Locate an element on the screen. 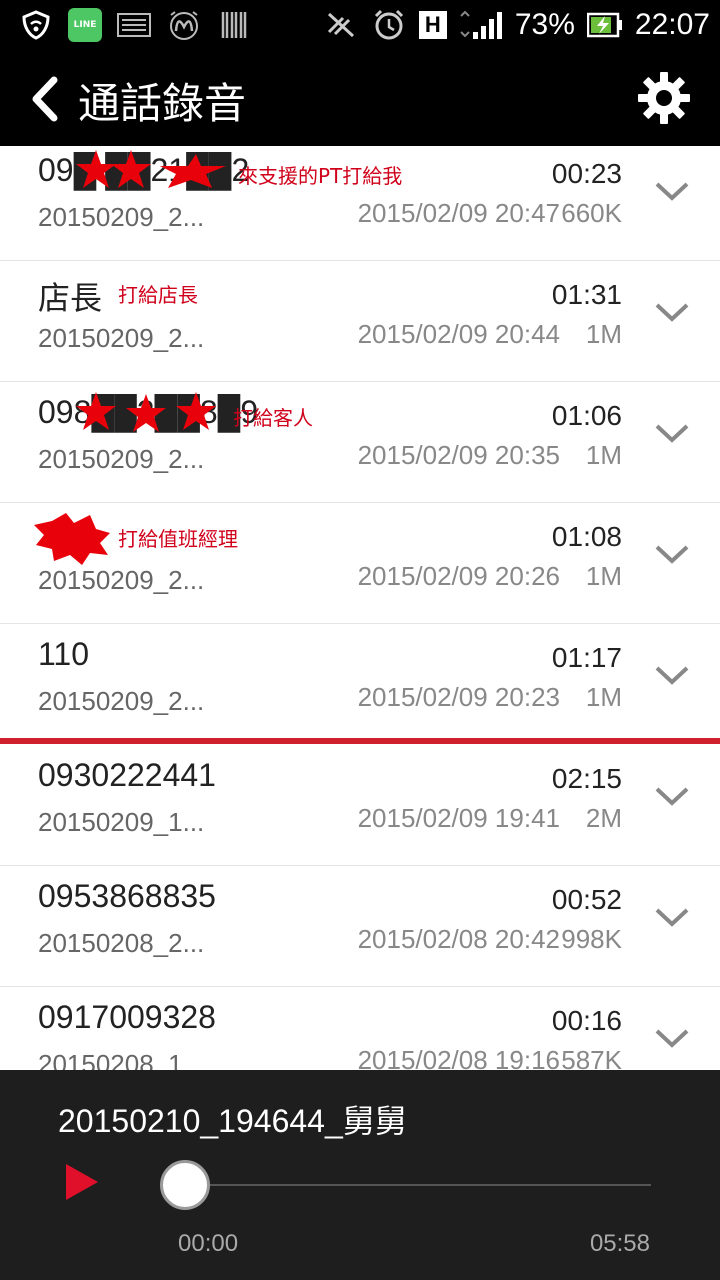 This screenshot has height=1280, width=720. keyboard-icon is located at coordinates (134, 25).